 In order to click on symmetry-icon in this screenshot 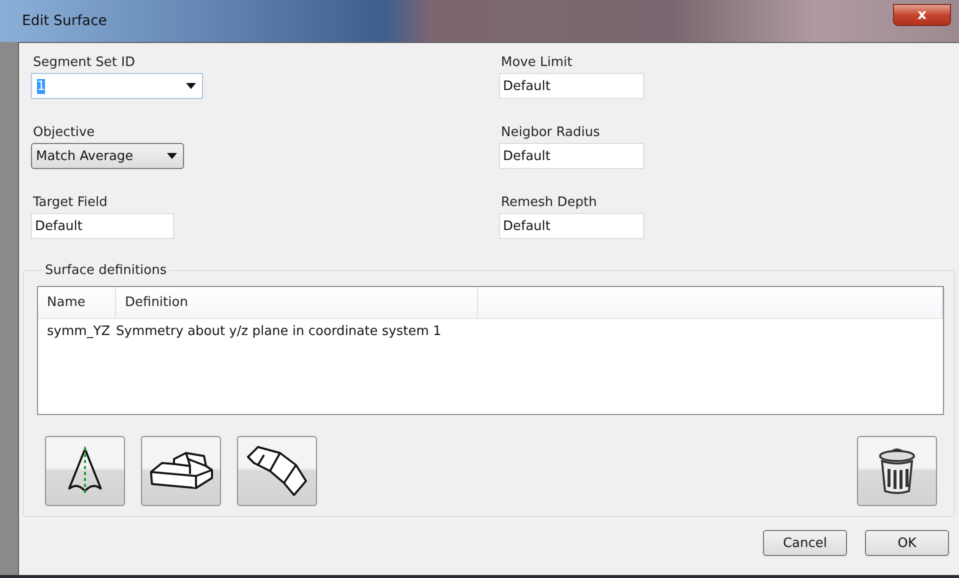, I will do `click(85, 471)`.